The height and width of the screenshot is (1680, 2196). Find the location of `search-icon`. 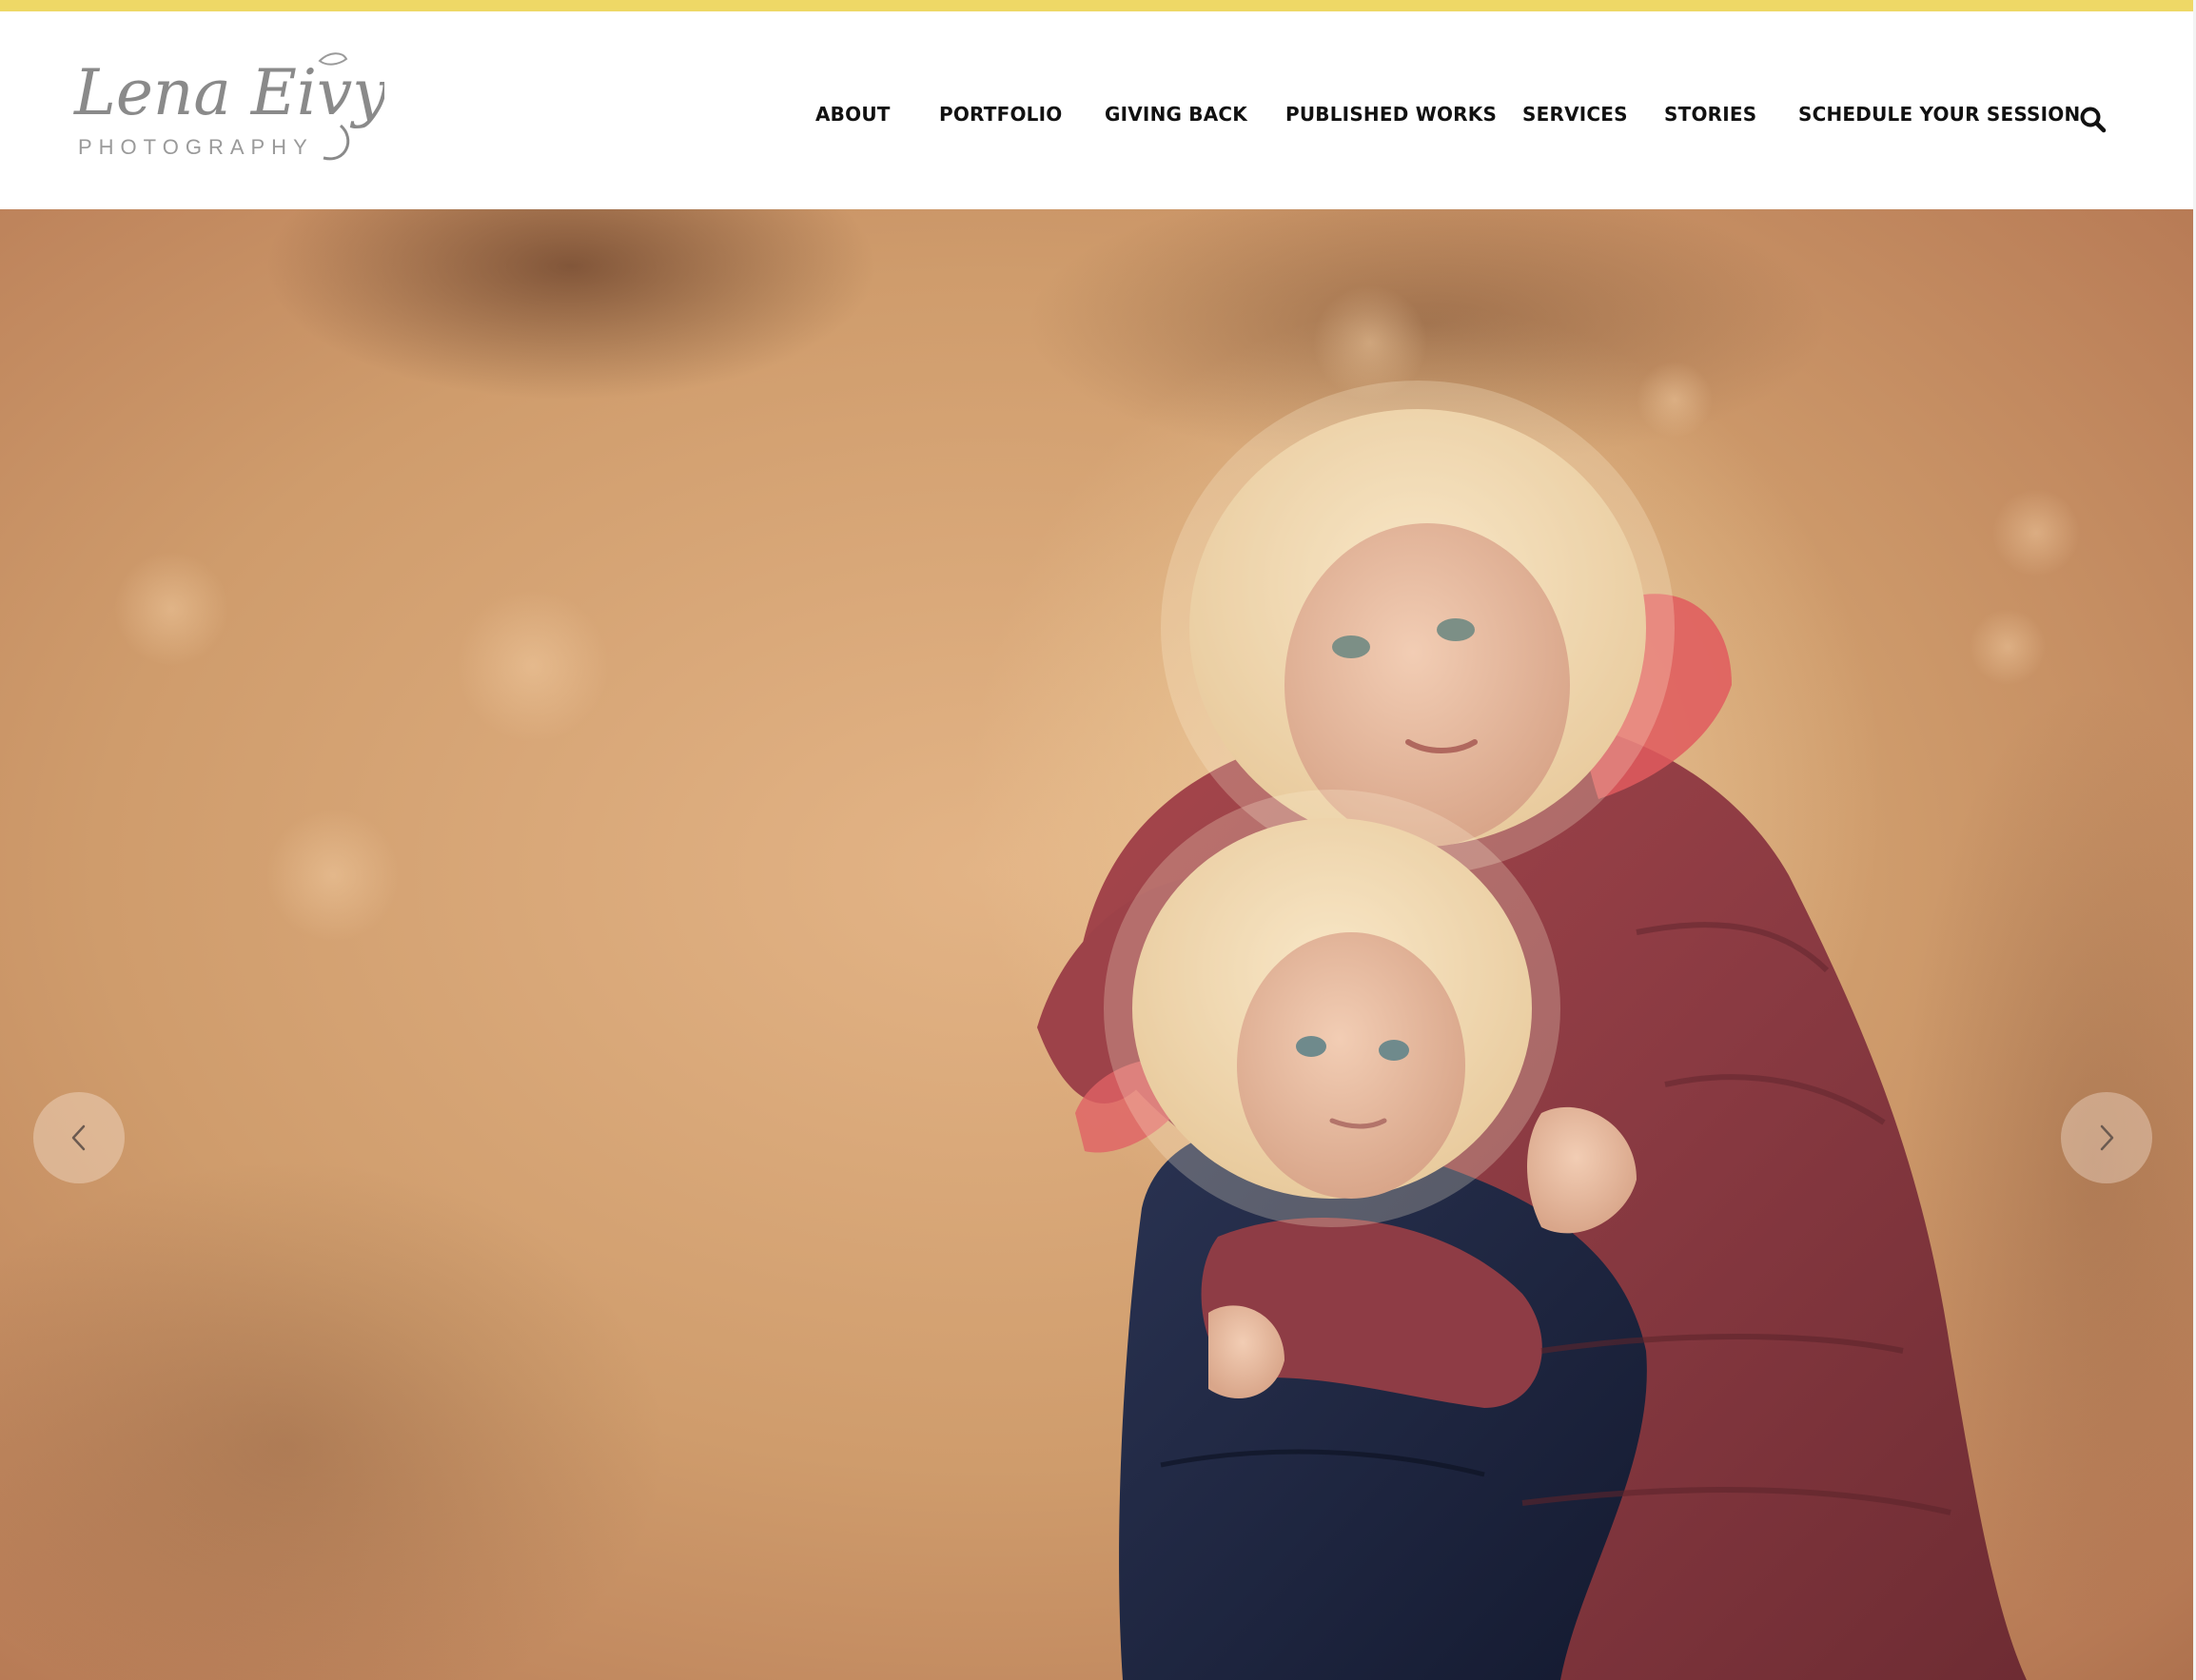

search-icon is located at coordinates (2093, 120).